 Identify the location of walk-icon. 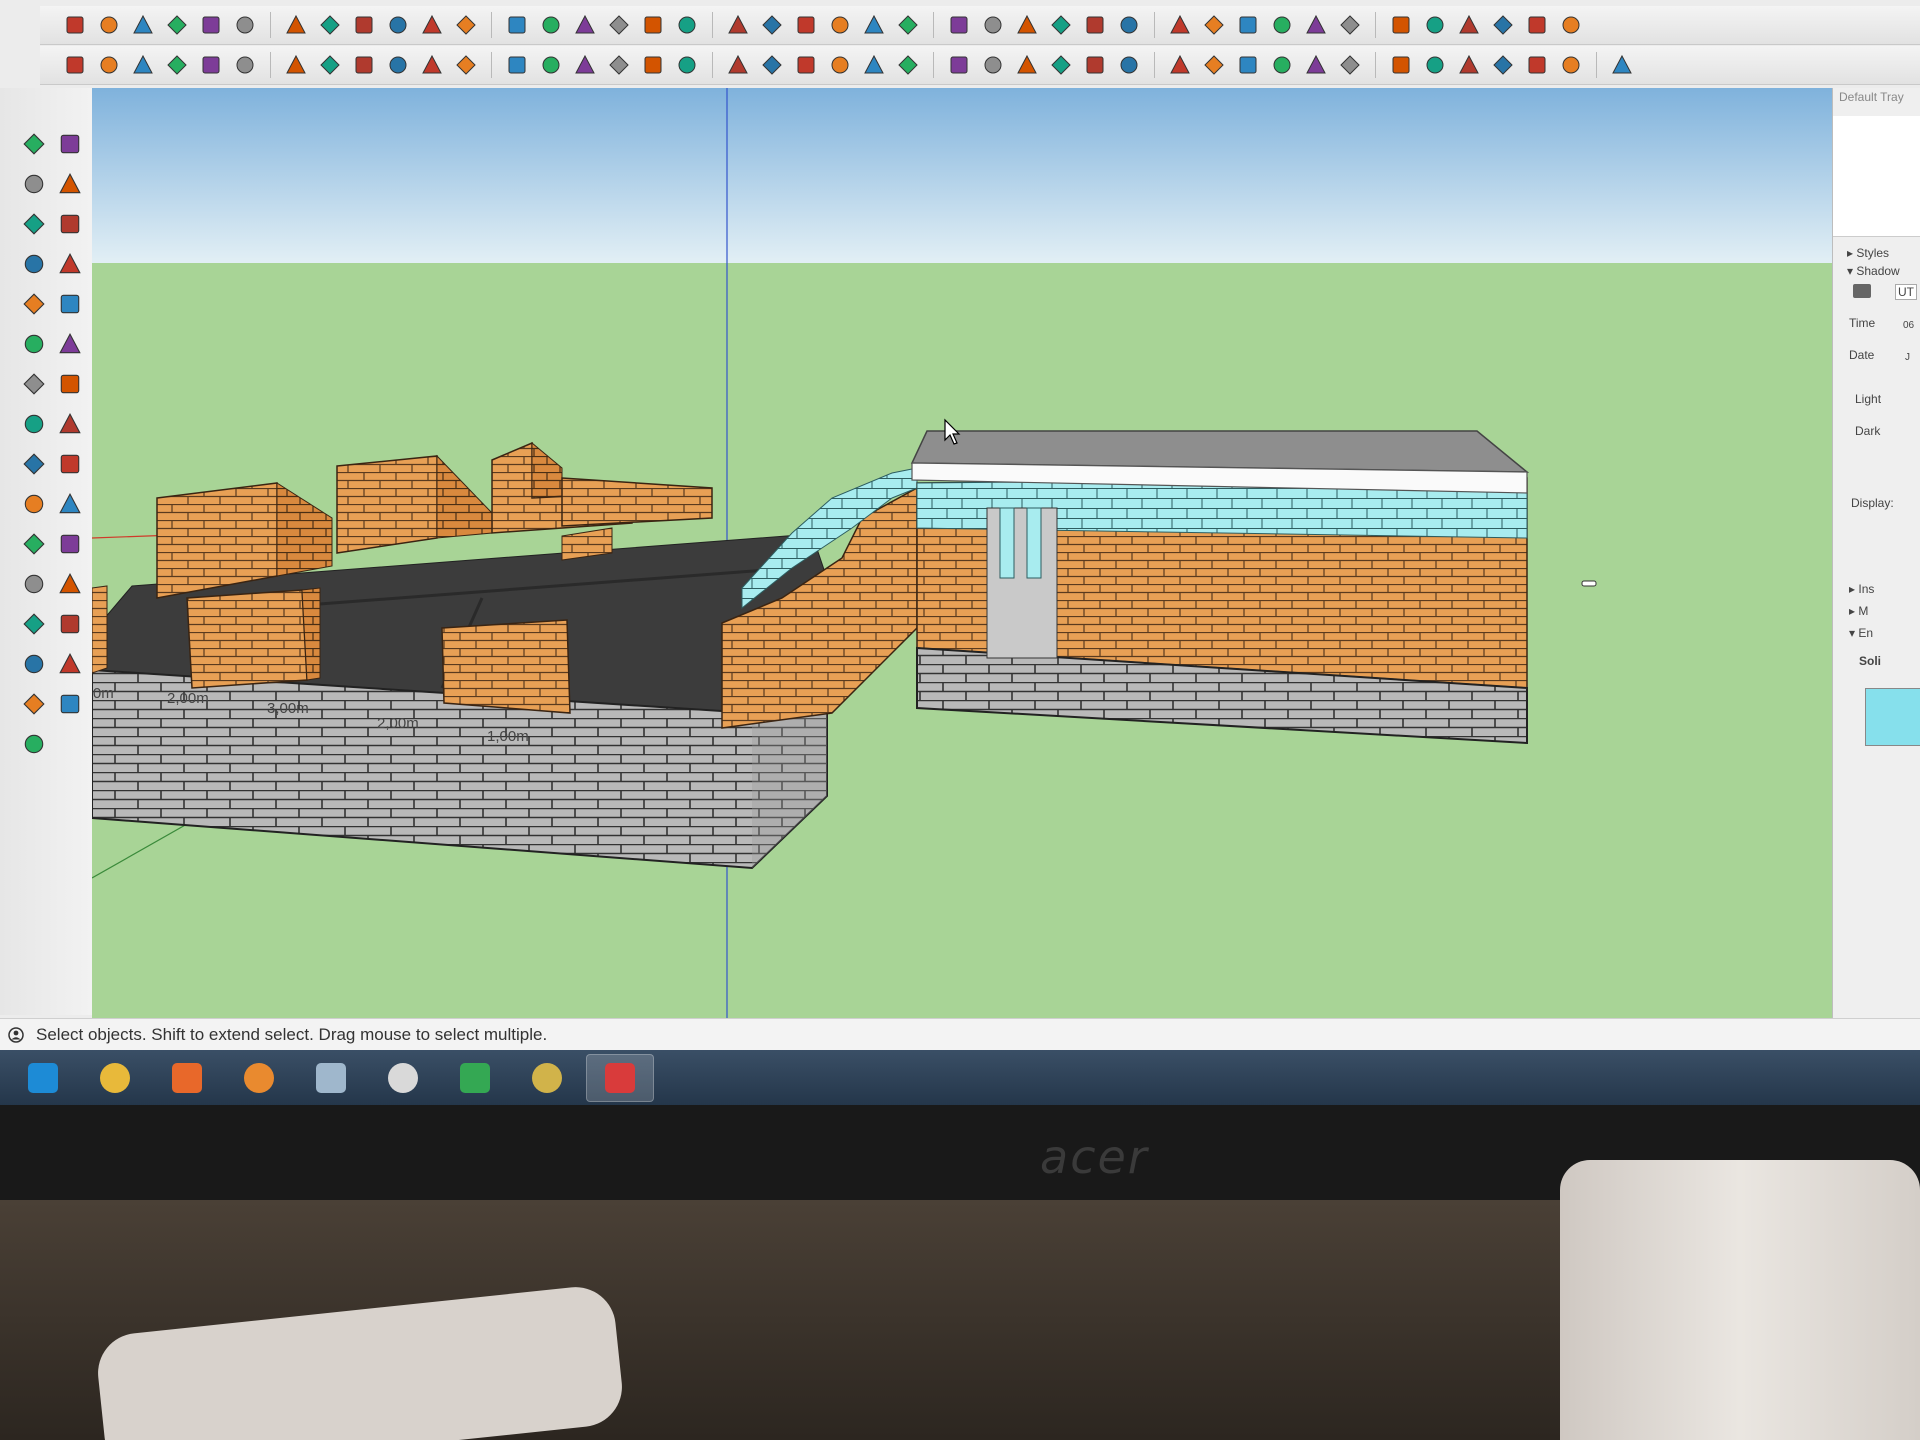
(34, 744).